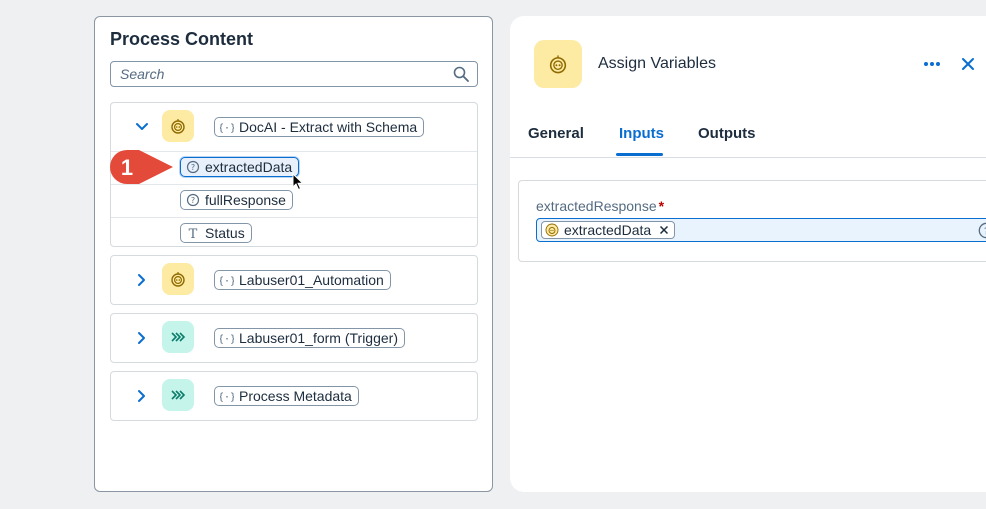  I want to click on variable-label: fullResponse, so click(245, 200).